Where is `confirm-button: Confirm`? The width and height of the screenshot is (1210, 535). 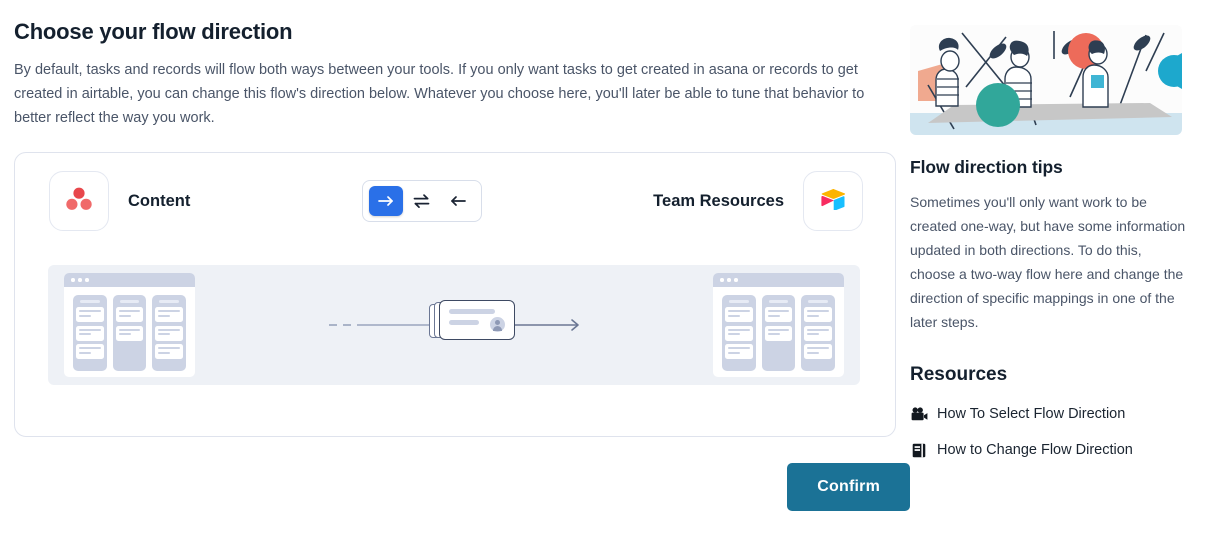 confirm-button: Confirm is located at coordinates (848, 487).